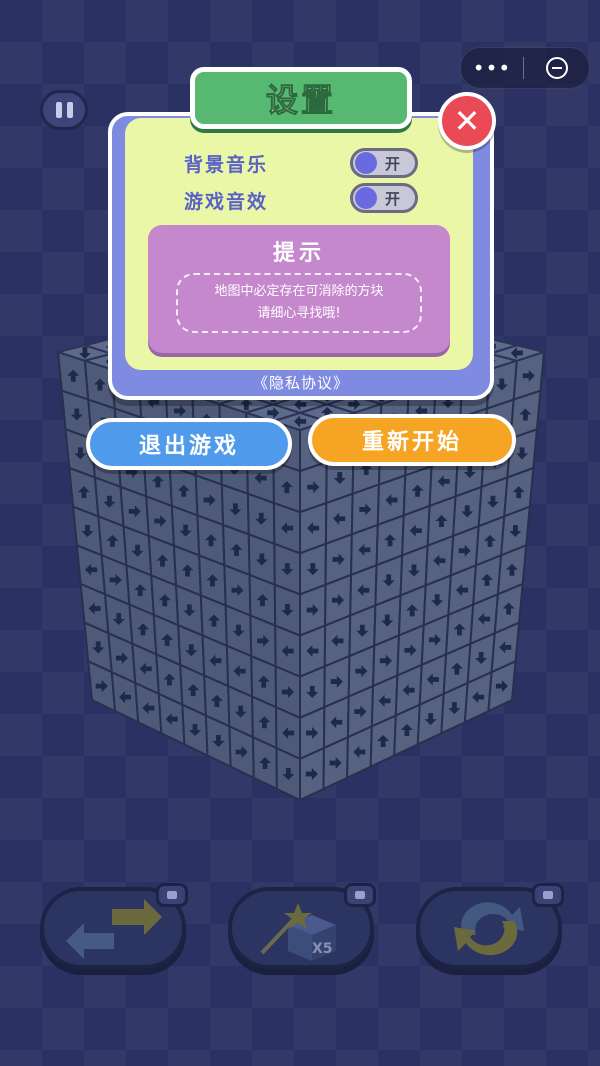 This screenshot has height=1066, width=600. What do you see at coordinates (299, 291) in the screenshot?
I see `hint-line: 地图中必定存在可消除的方块` at bounding box center [299, 291].